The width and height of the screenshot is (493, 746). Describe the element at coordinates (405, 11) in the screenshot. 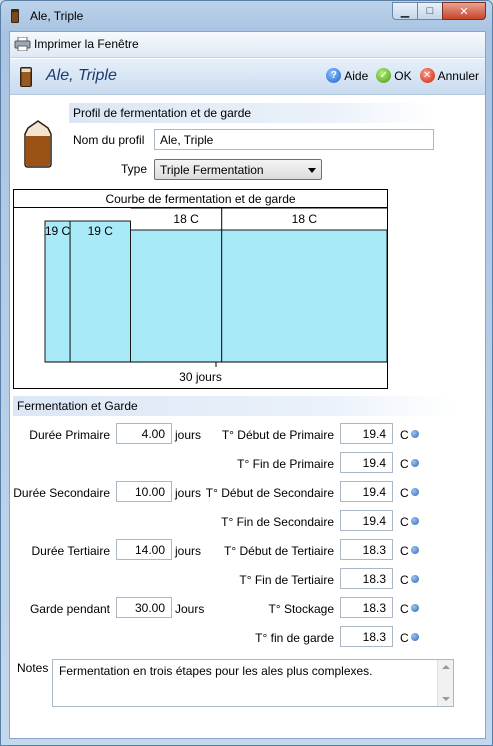

I see `minimize-button: ▁` at that location.